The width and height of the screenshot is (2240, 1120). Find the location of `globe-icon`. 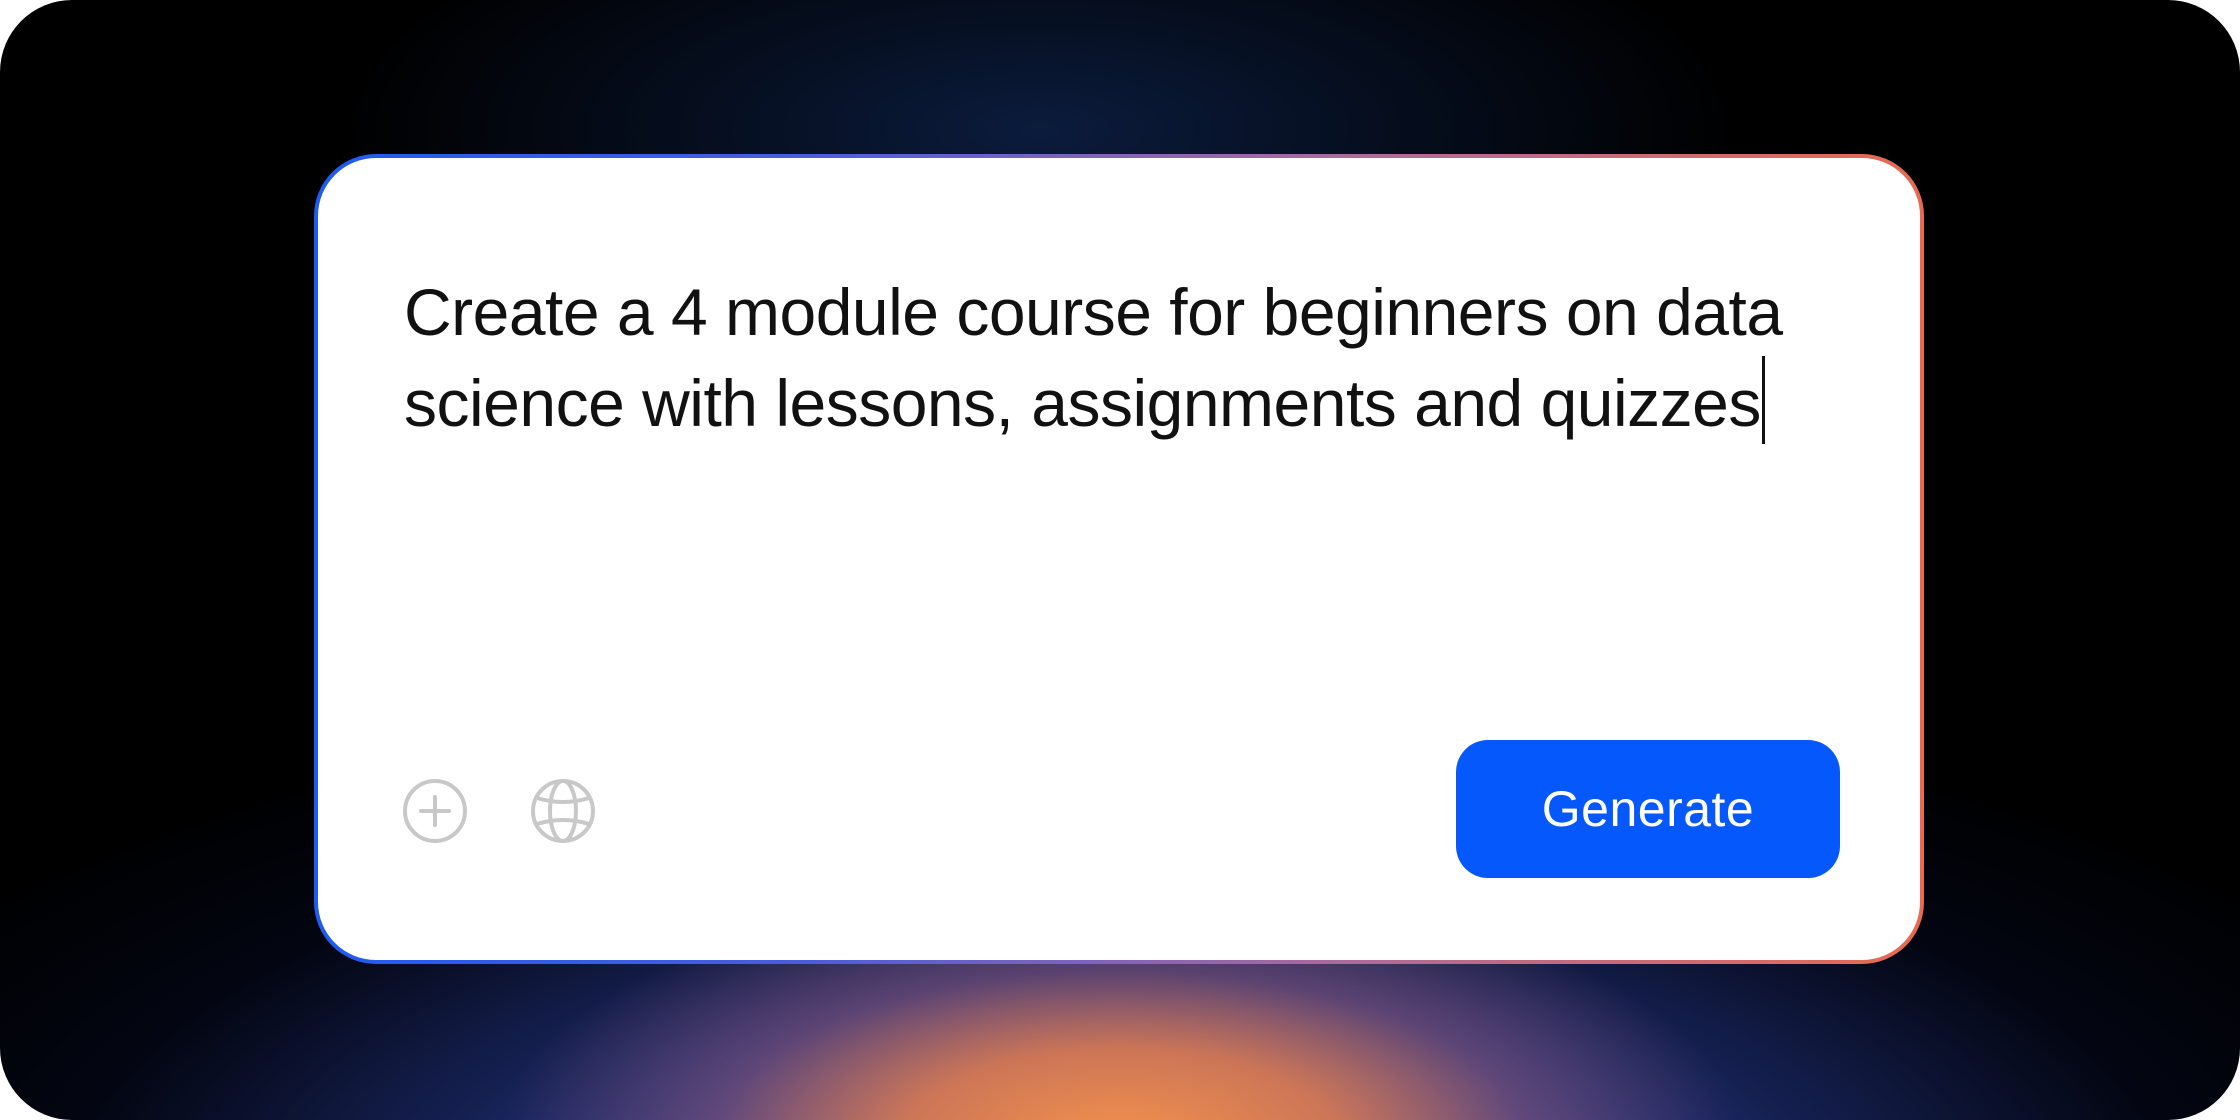

globe-icon is located at coordinates (563, 811).